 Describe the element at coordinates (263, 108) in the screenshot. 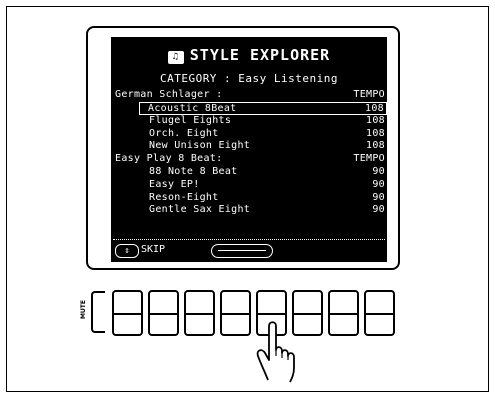

I see `style-row: Acoustic 8Beat 108` at that location.